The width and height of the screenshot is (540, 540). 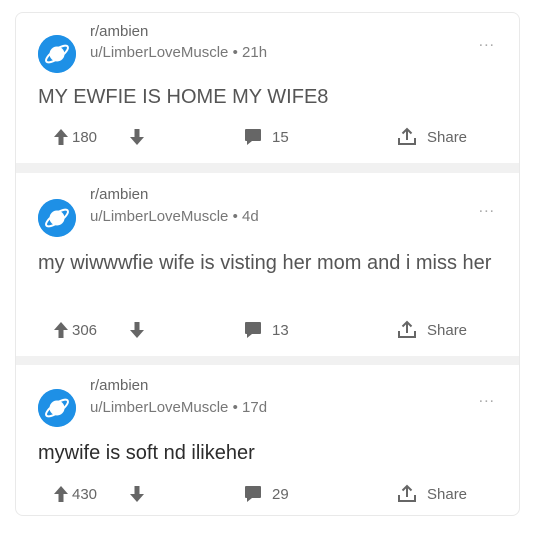 I want to click on post-age: 4d, so click(x=250, y=216).